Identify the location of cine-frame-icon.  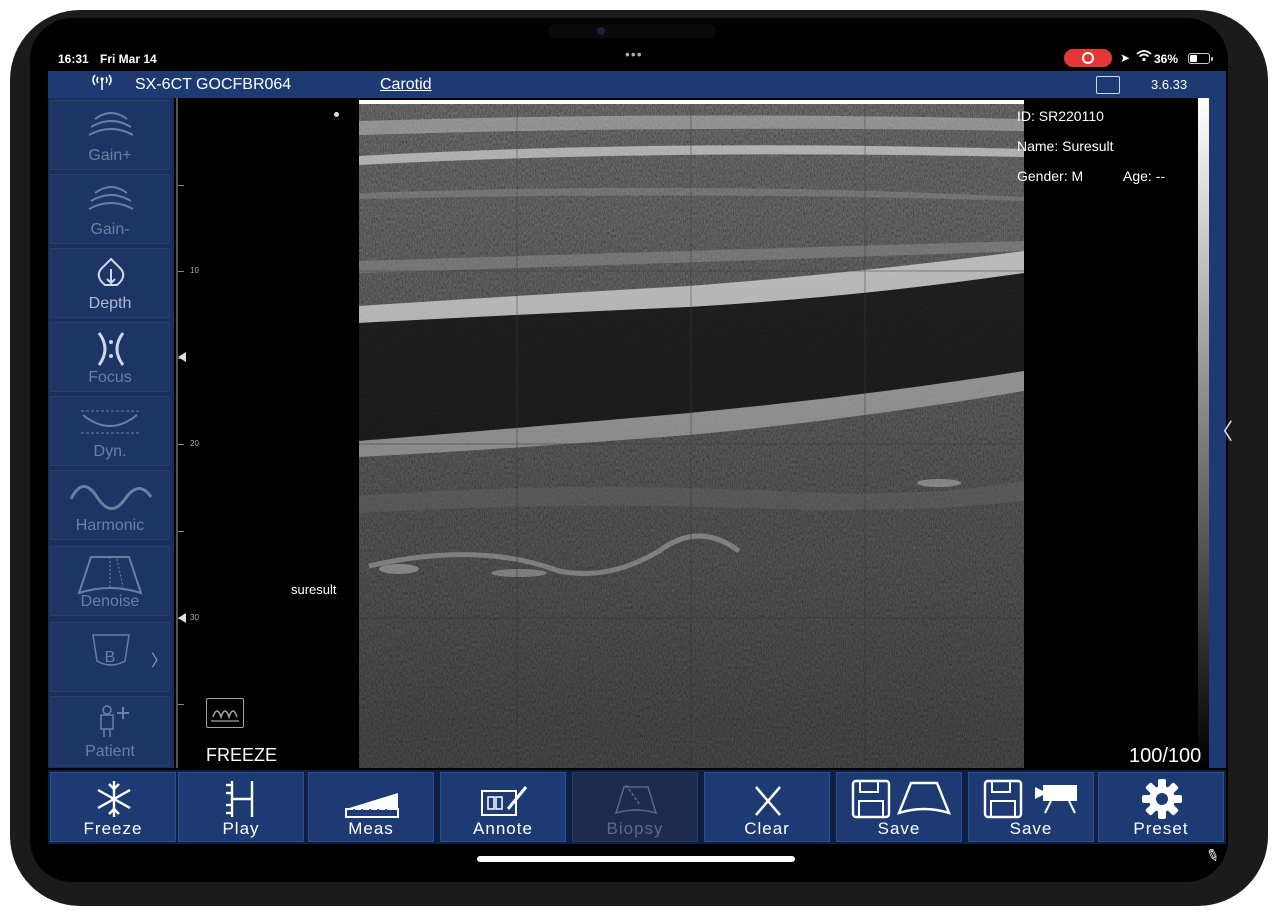
(225, 713).